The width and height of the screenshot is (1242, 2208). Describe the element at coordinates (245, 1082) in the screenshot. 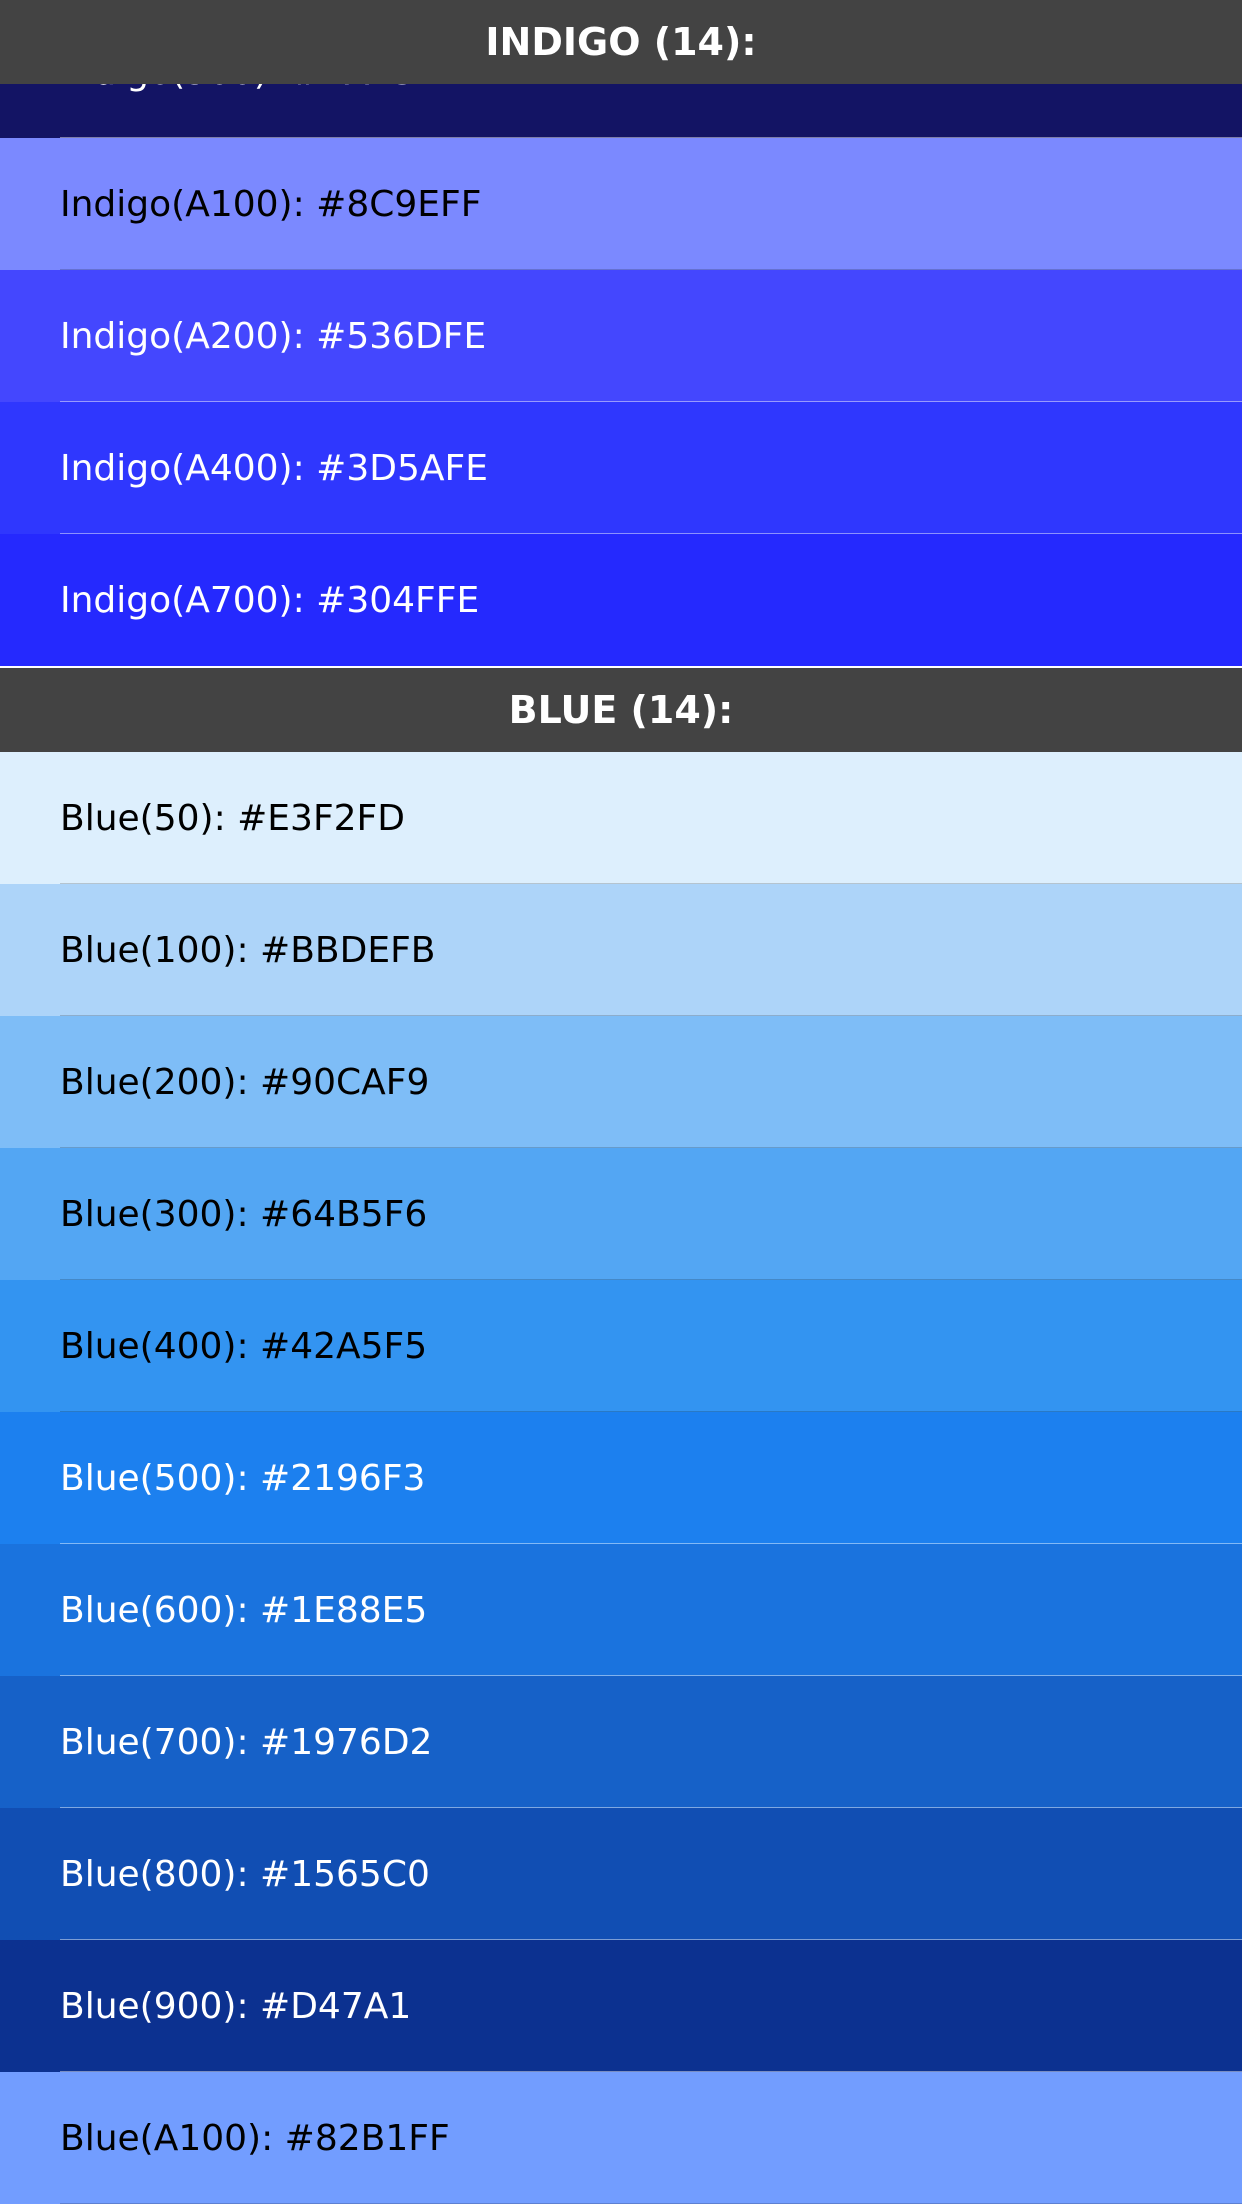

I see `color-label: Blue(200): #90CAF9` at that location.